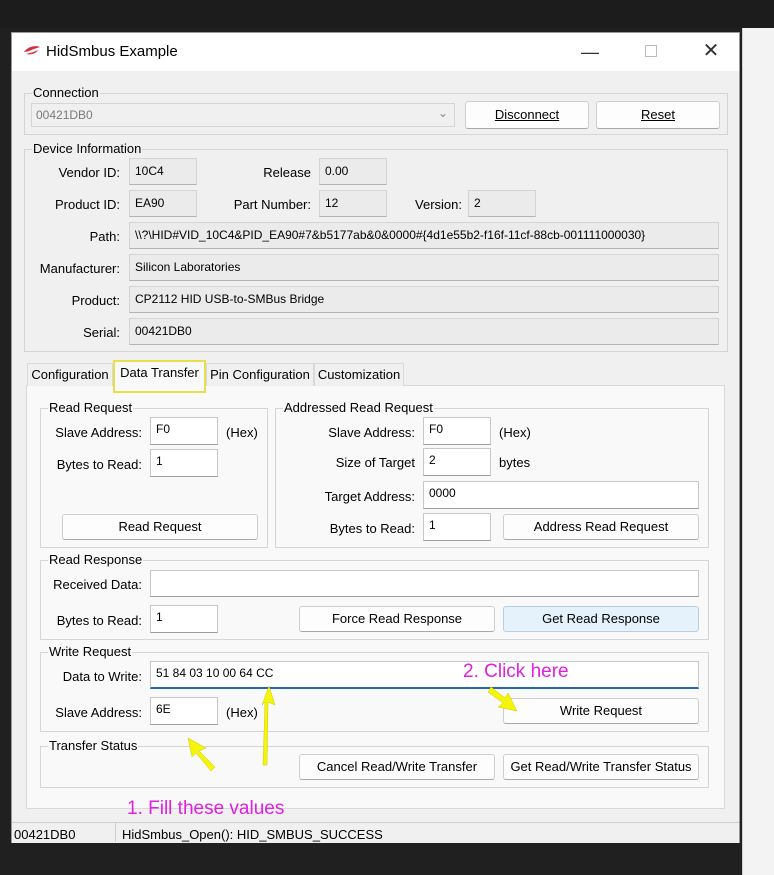 The width and height of the screenshot is (774, 875). Describe the element at coordinates (242, 712) in the screenshot. I see `wr-hex-label: (Hex)` at that location.